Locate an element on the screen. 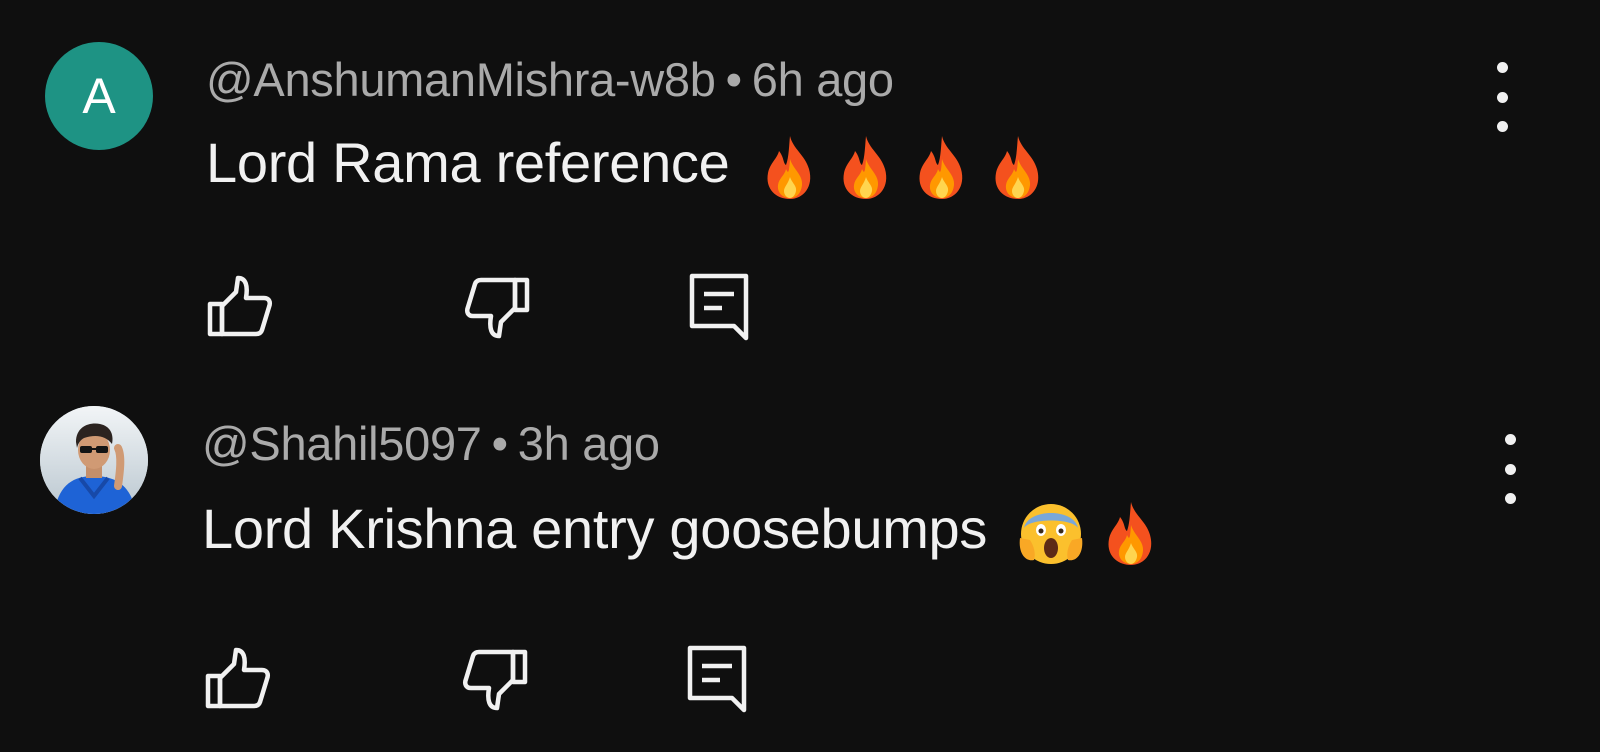  screaming-face-emoji is located at coordinates (1051, 533).